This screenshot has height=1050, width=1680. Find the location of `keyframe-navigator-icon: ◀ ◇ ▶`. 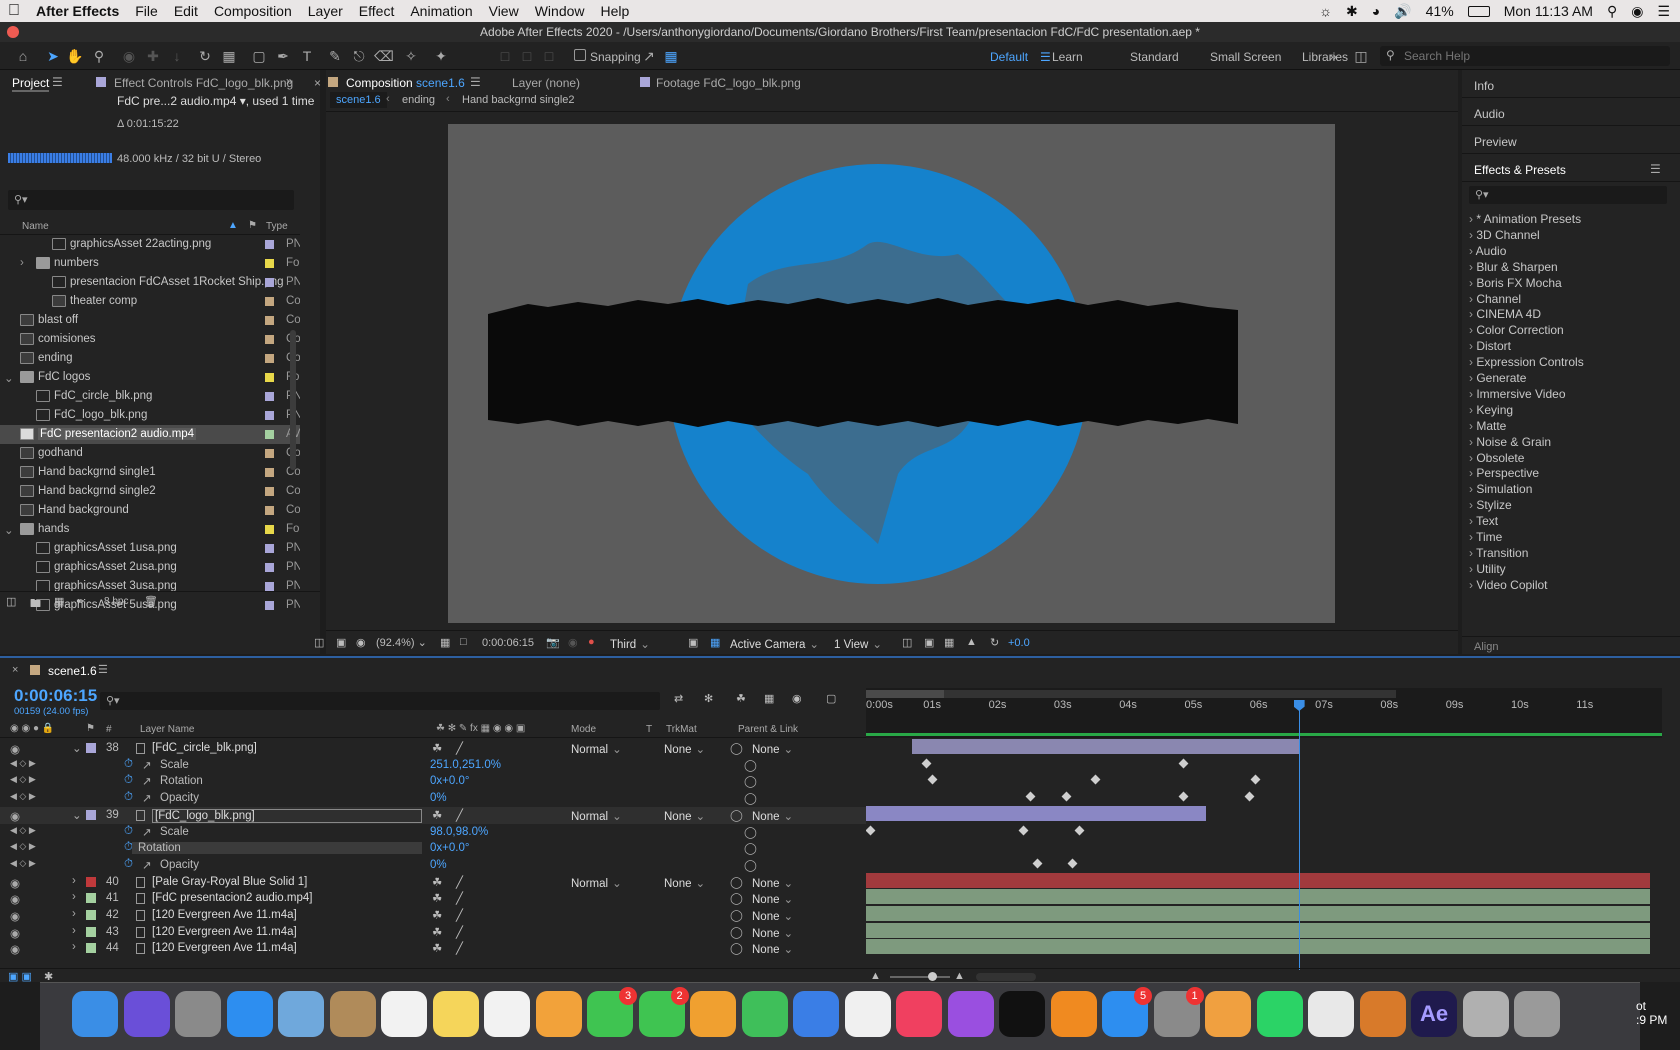

keyframe-navigator-icon: ◀ ◇ ▶ is located at coordinates (23, 763).